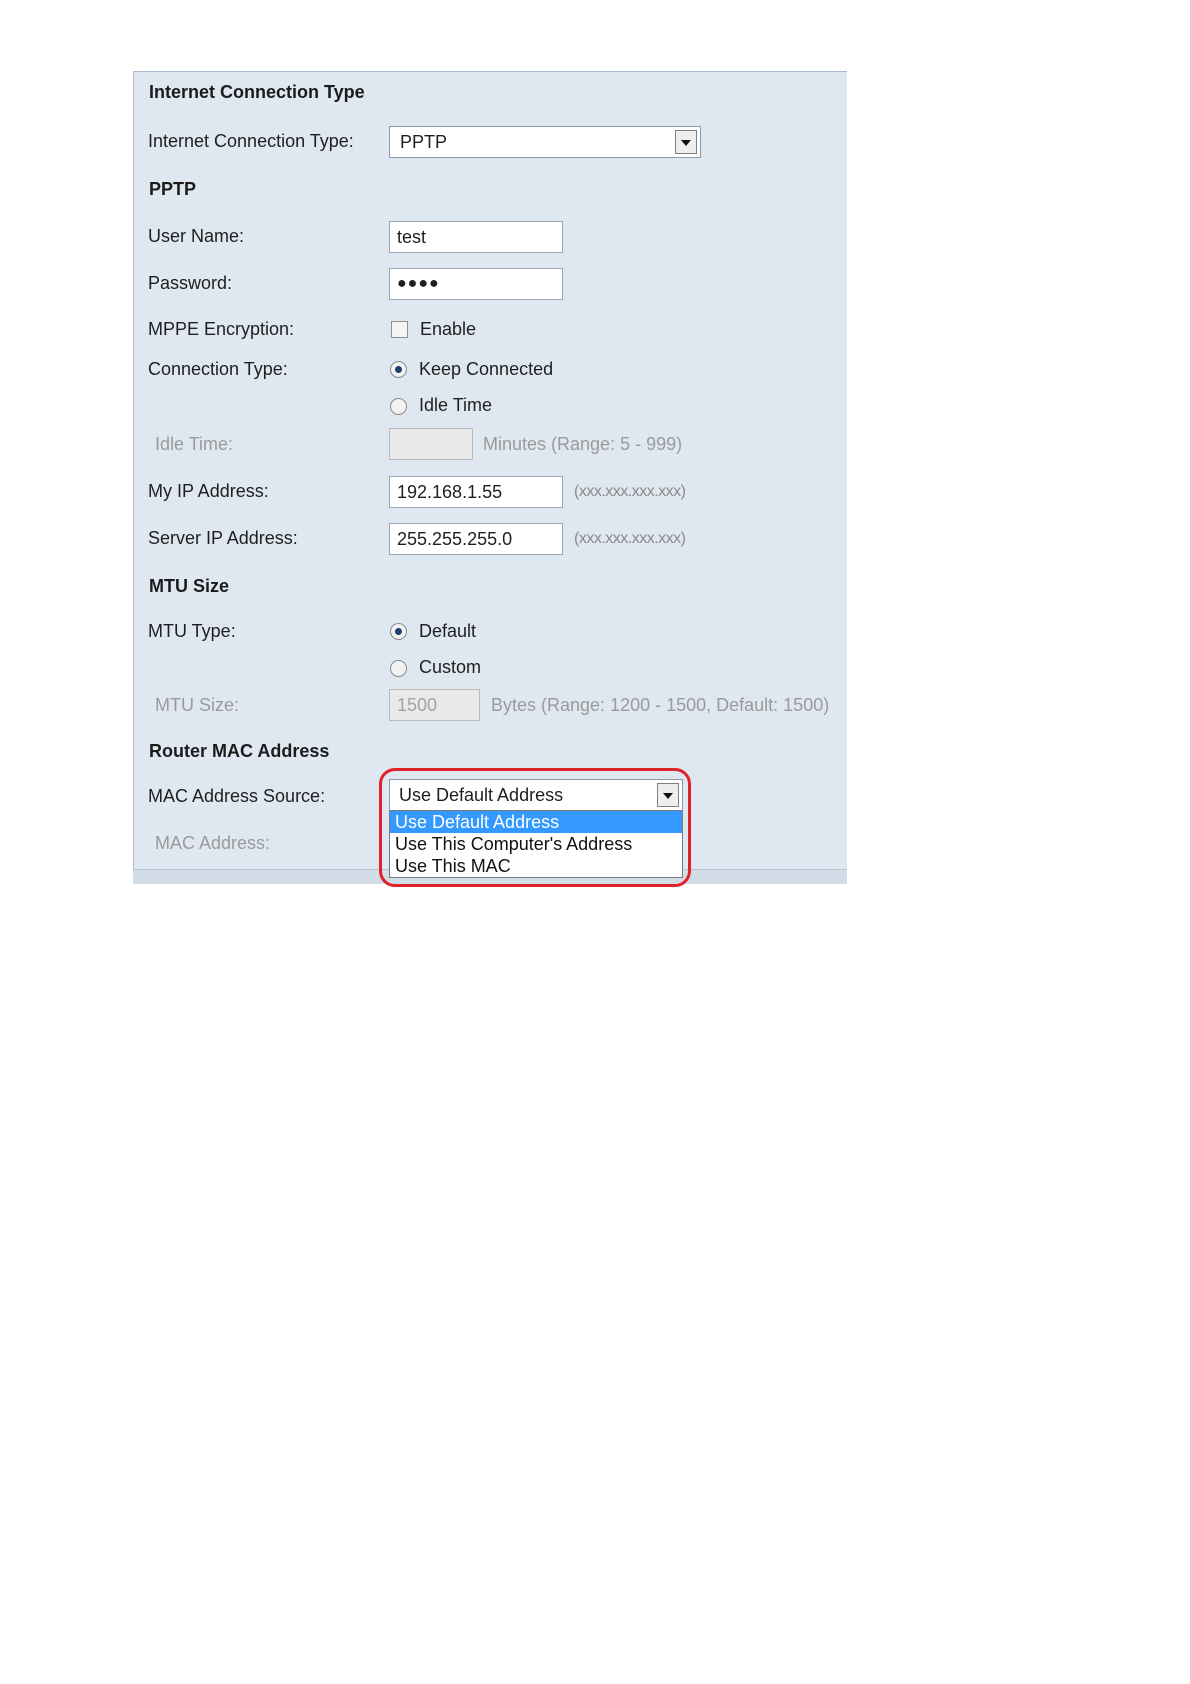  Describe the element at coordinates (476, 284) in the screenshot. I see `password-input: ●●●●` at that location.